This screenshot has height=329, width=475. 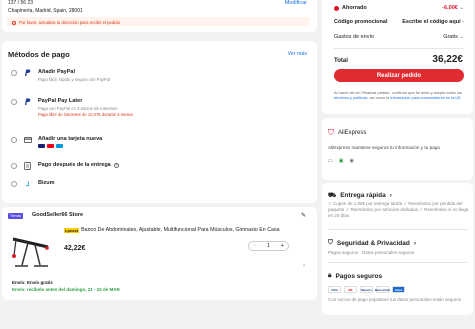 What do you see at coordinates (45, 11) in the screenshot?
I see `address-line-2: Chapinería, Madrid, Spain, 28001` at bounding box center [45, 11].